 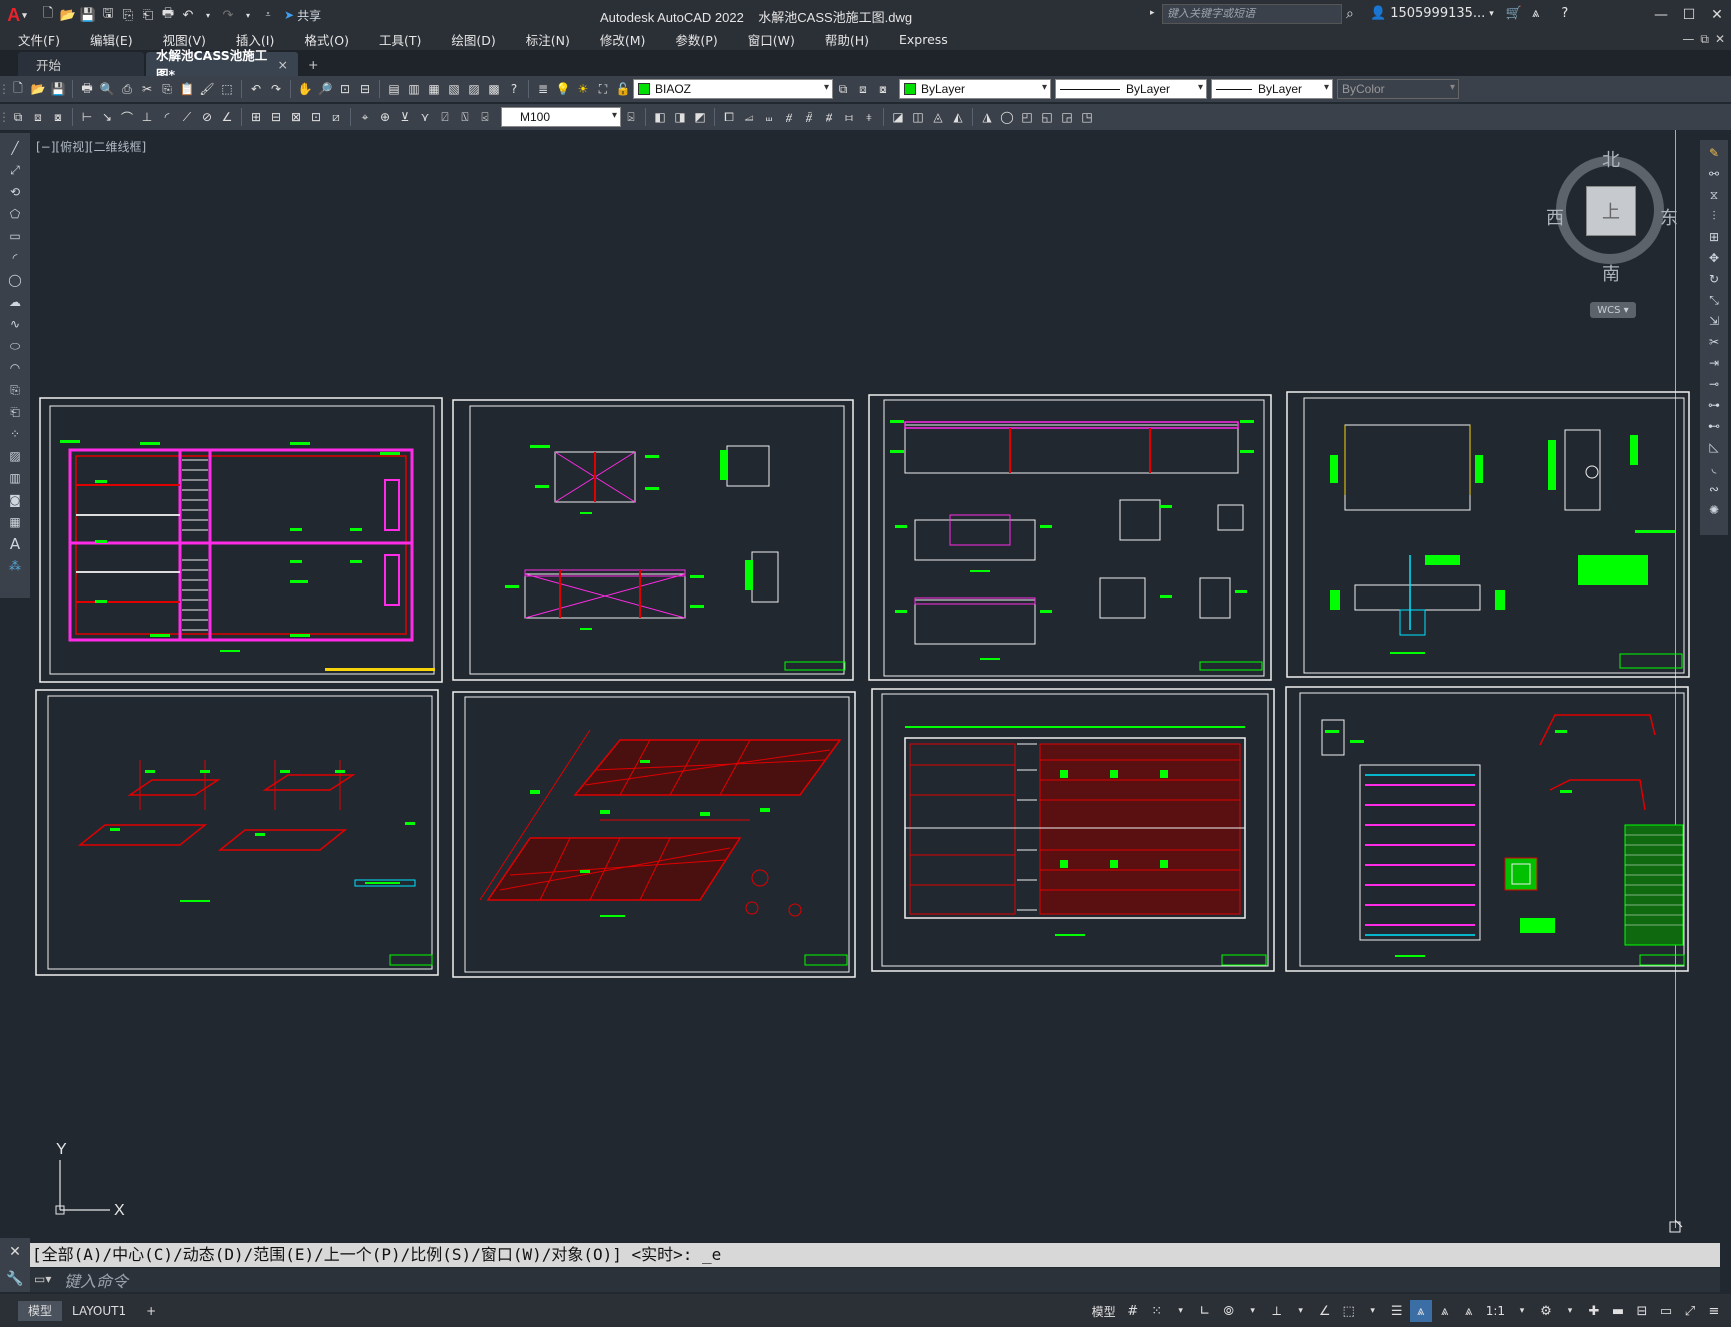 What do you see at coordinates (15, 1265) in the screenshot?
I see `command-line-handle: ✕ 🔧` at bounding box center [15, 1265].